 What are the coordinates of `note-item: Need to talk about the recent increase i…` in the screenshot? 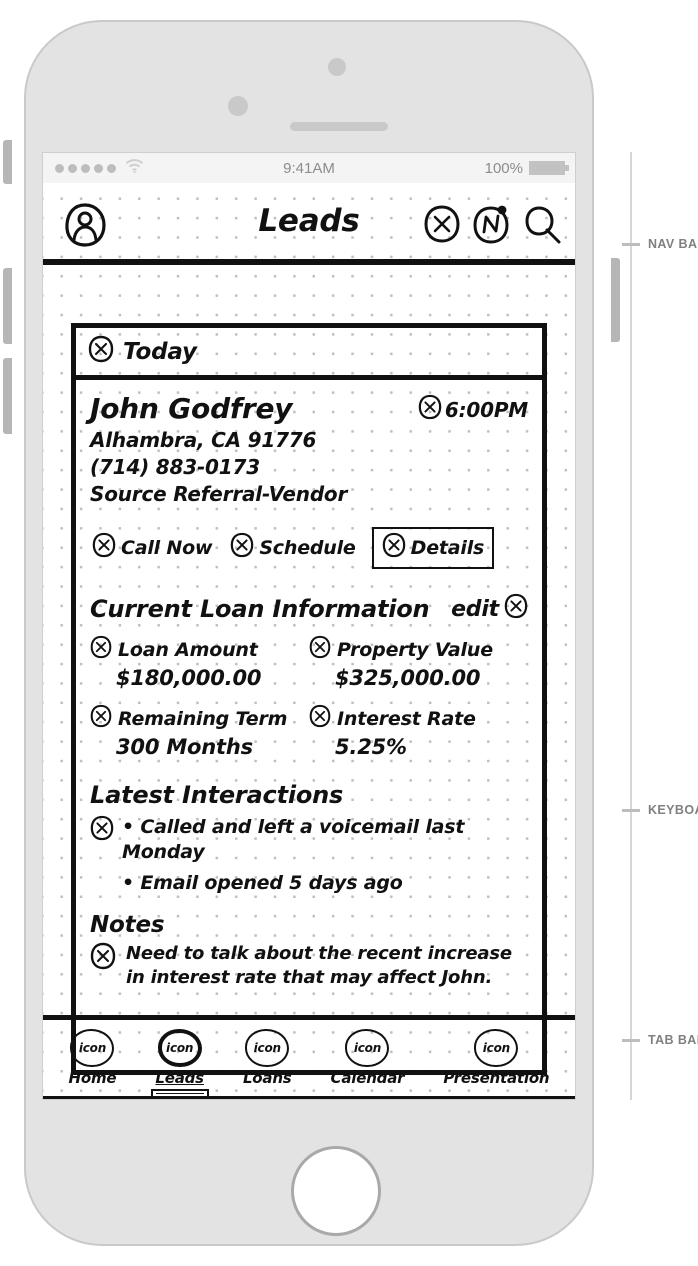 It's located at (309, 966).